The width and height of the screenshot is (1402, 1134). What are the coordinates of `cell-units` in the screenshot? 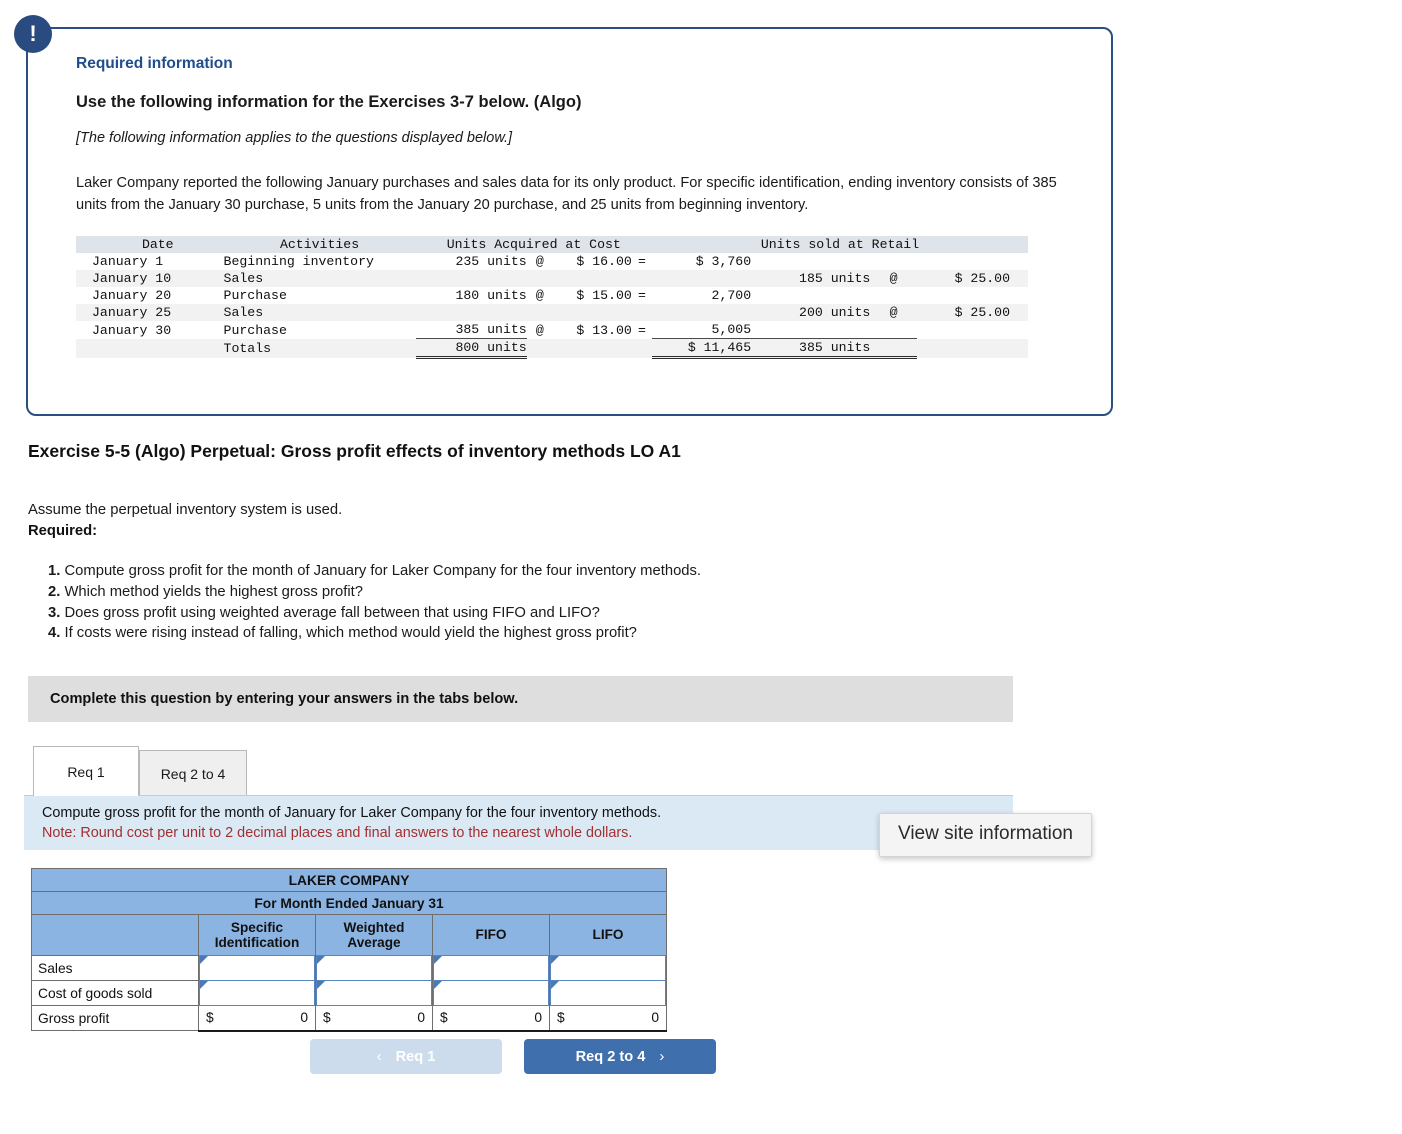 It's located at (471, 312).